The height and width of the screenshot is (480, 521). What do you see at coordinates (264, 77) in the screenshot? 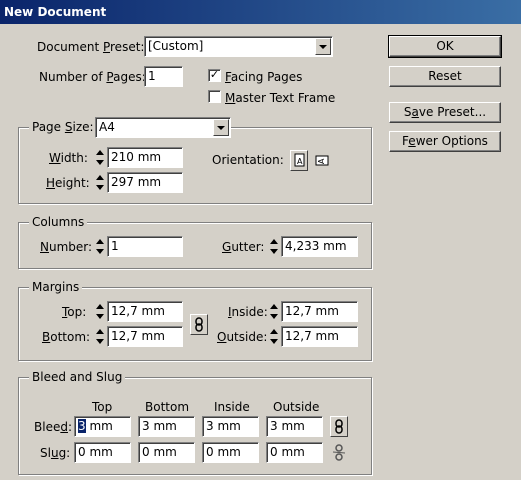
I see `facing-pages-label: Facing Pages` at bounding box center [264, 77].